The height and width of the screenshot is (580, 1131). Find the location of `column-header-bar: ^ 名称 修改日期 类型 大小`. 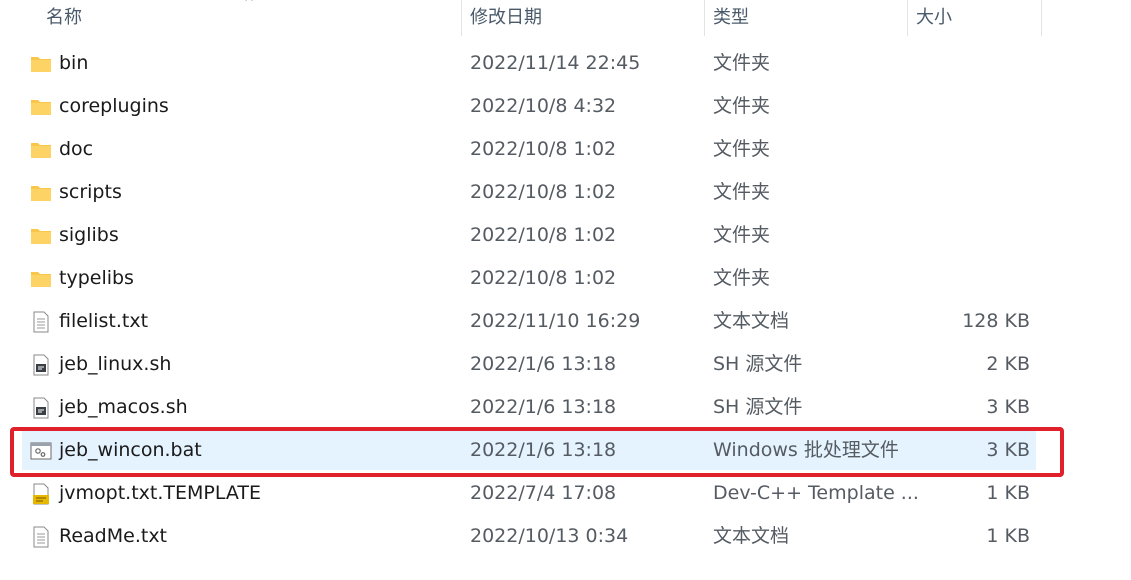

column-header-bar: ^ 名称 修改日期 类型 大小 is located at coordinates (565, 18).